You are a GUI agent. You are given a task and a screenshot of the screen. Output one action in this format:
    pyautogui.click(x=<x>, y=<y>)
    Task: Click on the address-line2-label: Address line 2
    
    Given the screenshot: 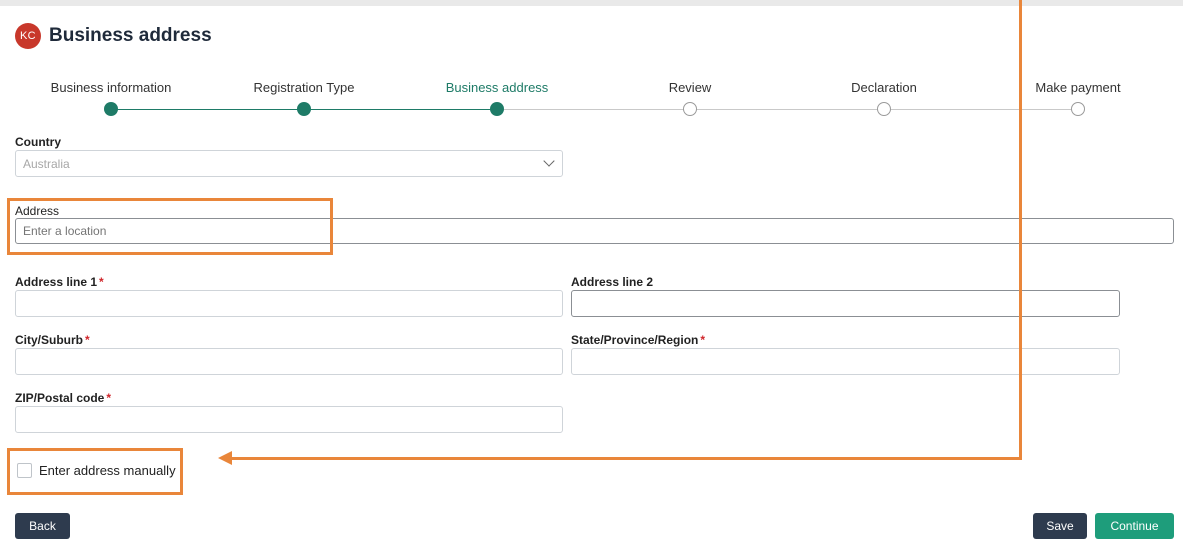 What is the action you would take?
    pyautogui.click(x=612, y=282)
    